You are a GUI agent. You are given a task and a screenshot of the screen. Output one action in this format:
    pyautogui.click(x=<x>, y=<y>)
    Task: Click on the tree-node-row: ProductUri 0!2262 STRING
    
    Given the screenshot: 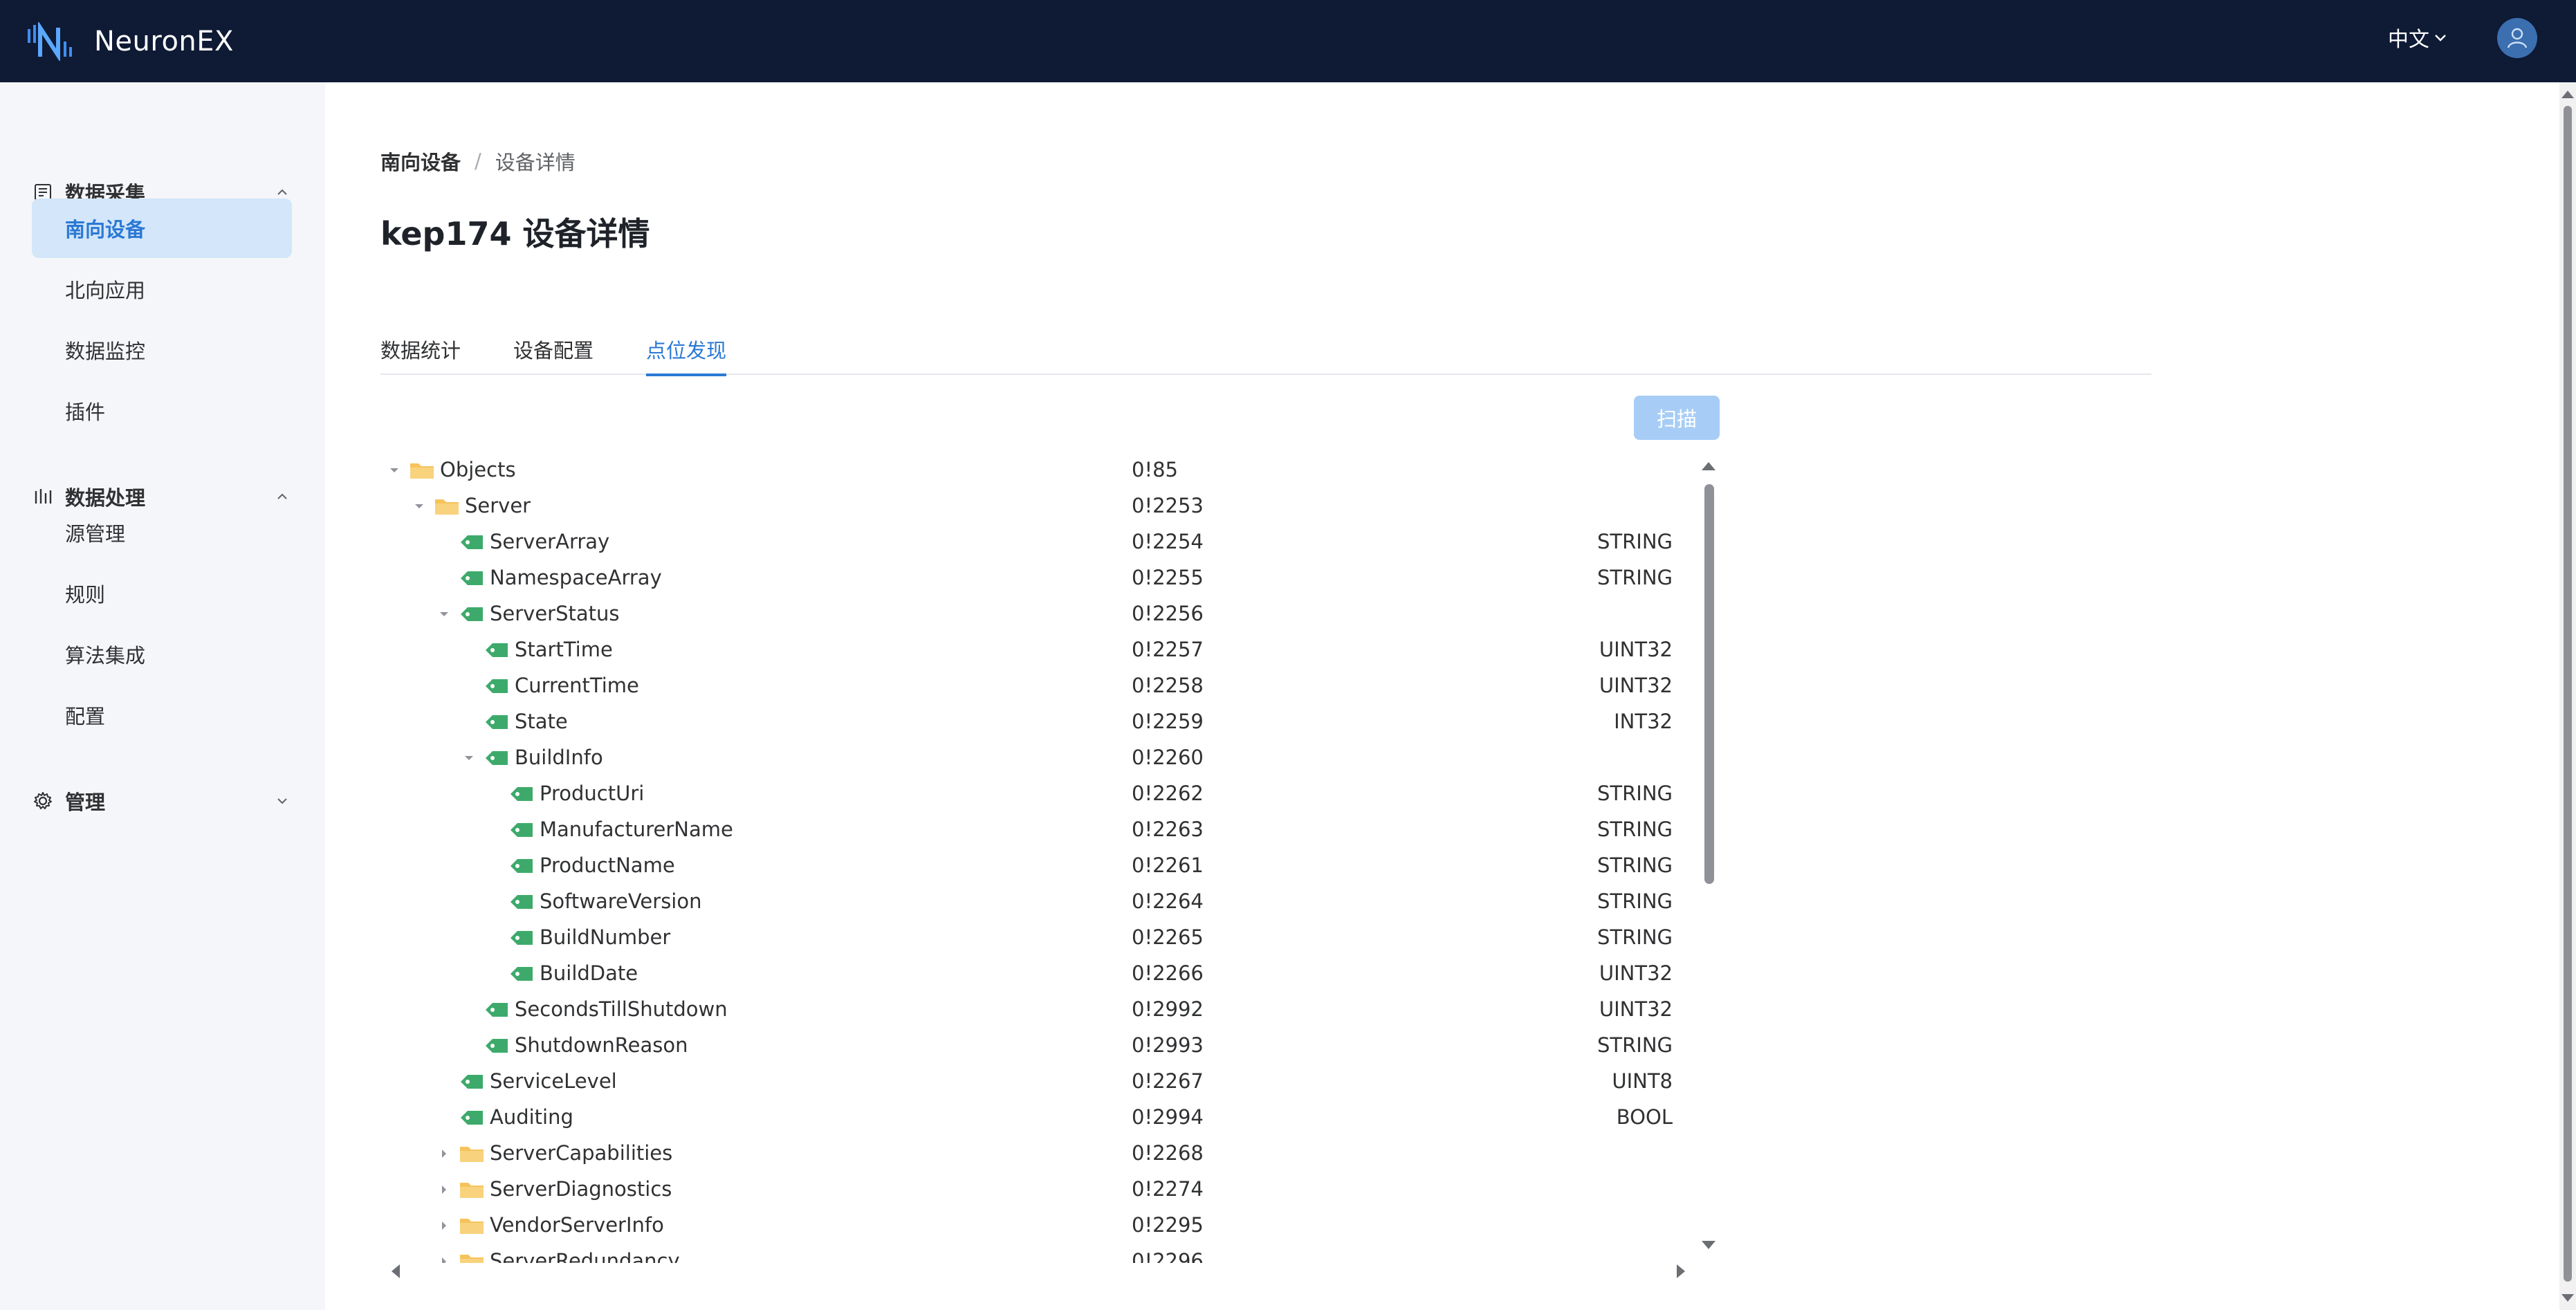 What is the action you would take?
    pyautogui.click(x=1030, y=794)
    